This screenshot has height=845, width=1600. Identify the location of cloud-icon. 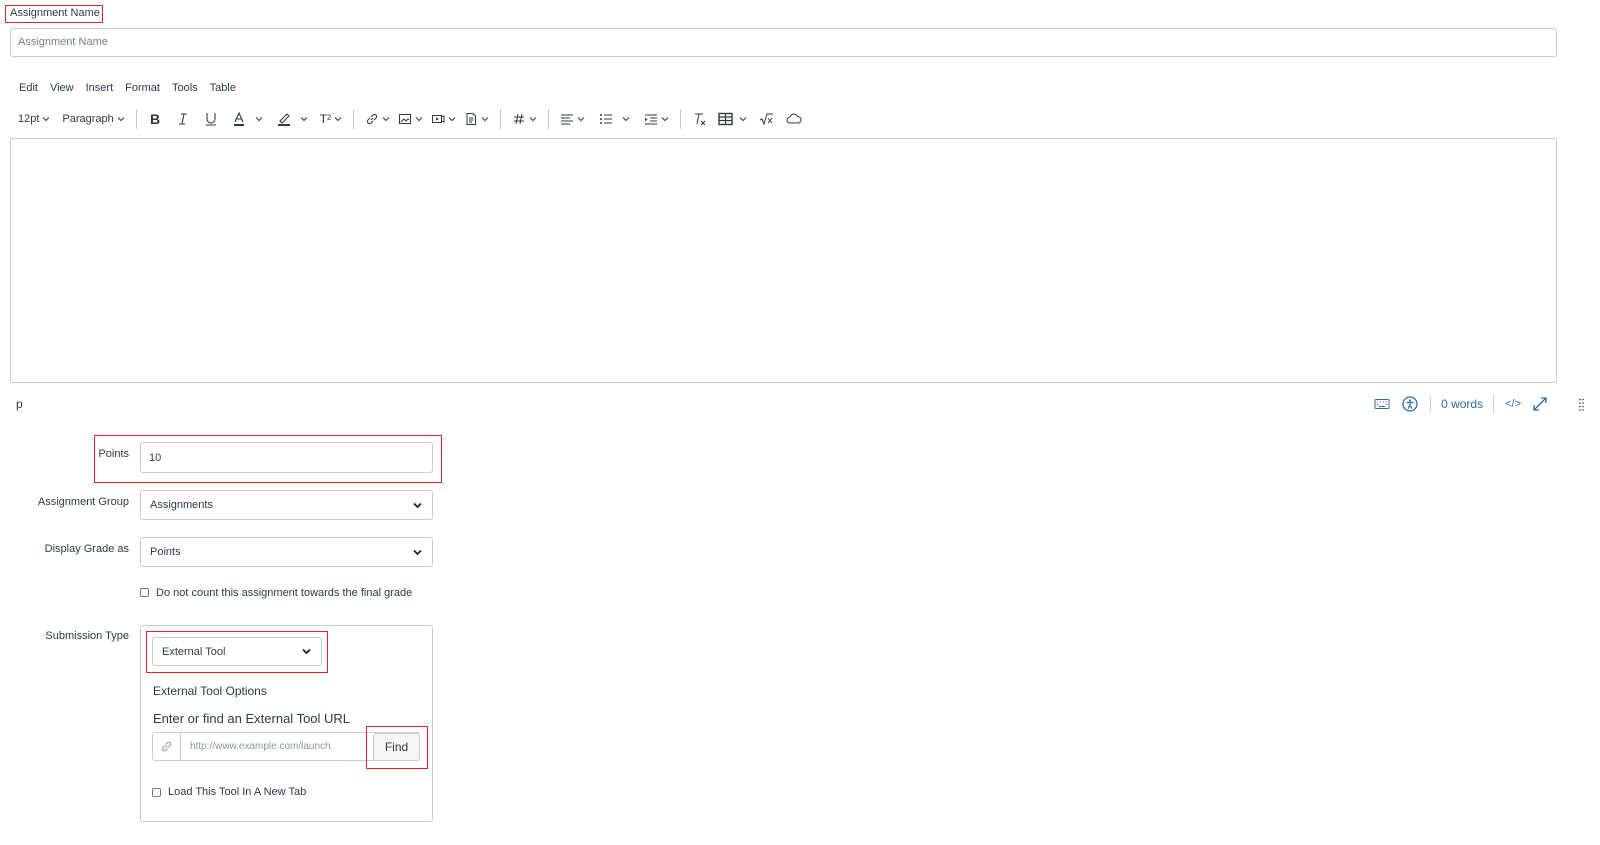
(794, 118).